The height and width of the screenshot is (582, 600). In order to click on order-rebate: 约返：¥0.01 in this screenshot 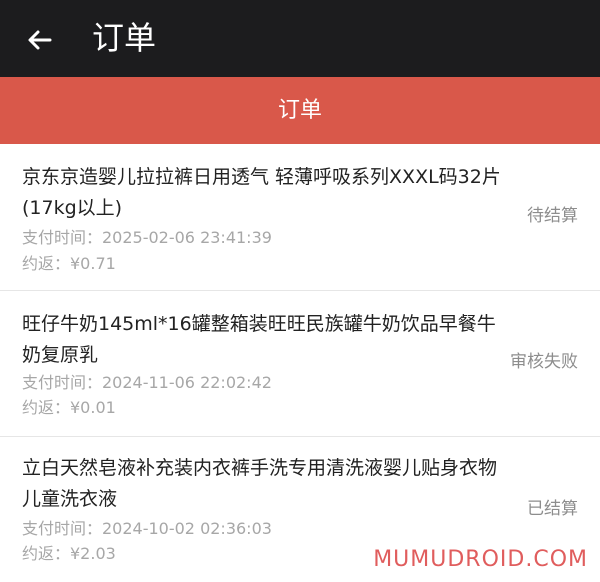, I will do `click(69, 407)`.